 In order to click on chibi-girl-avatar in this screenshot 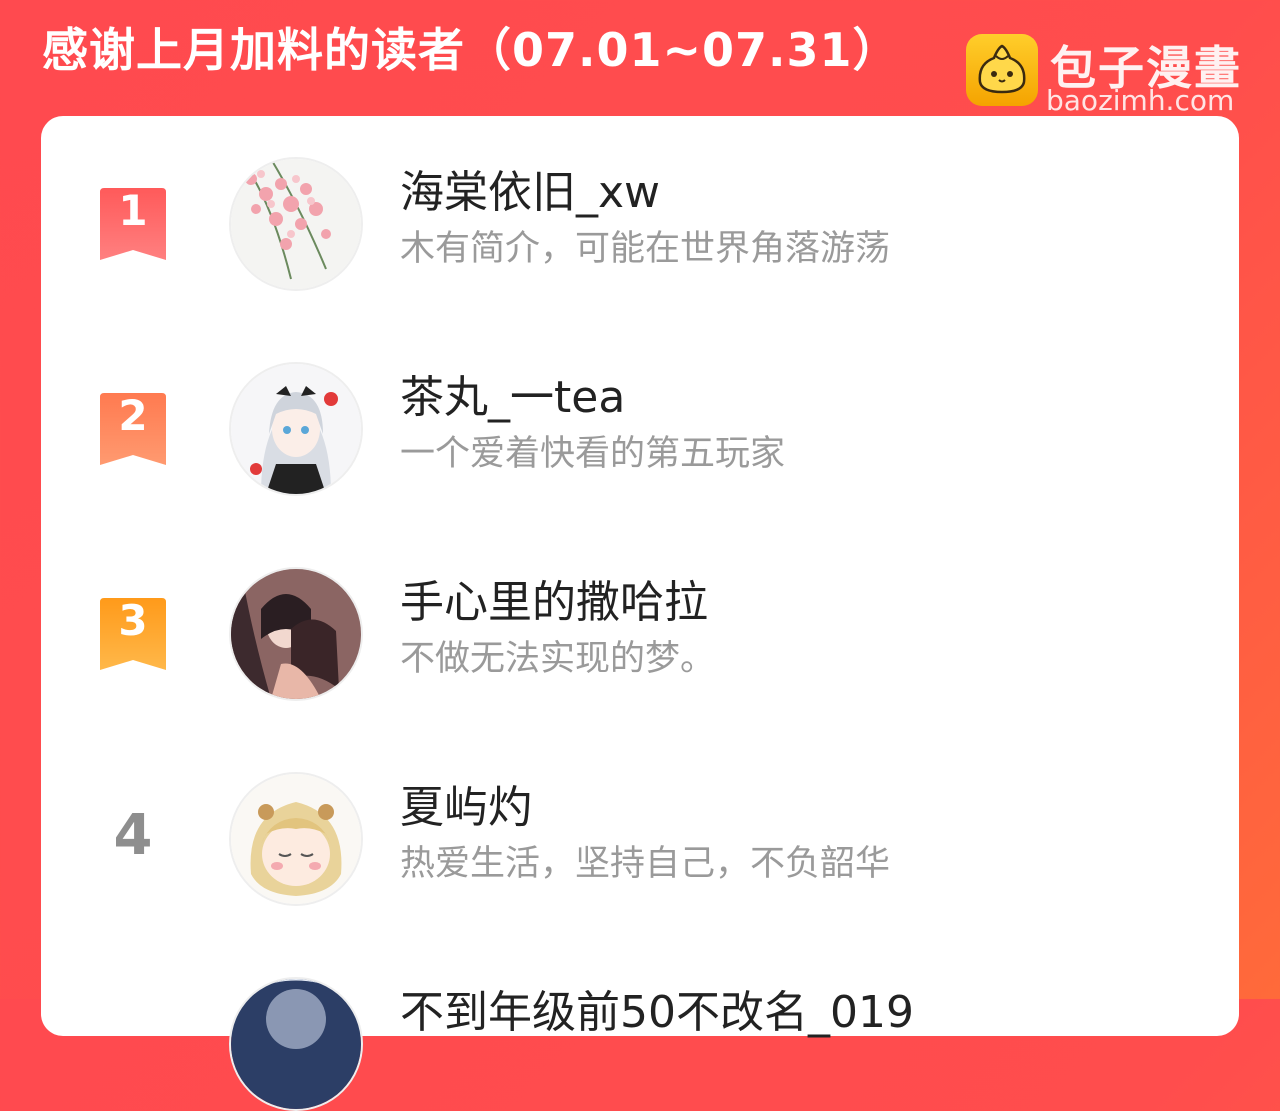, I will do `click(296, 839)`.